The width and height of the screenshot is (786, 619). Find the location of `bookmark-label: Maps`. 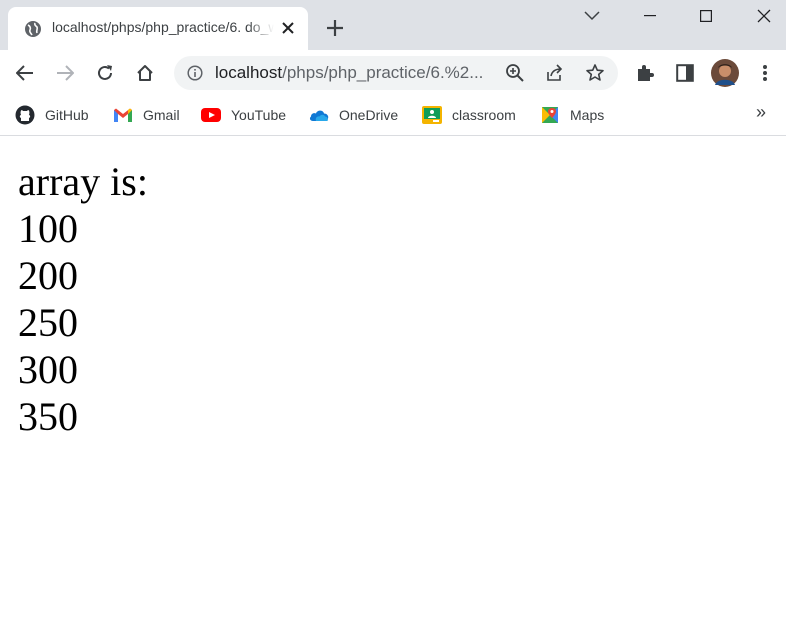

bookmark-label: Maps is located at coordinates (587, 115).